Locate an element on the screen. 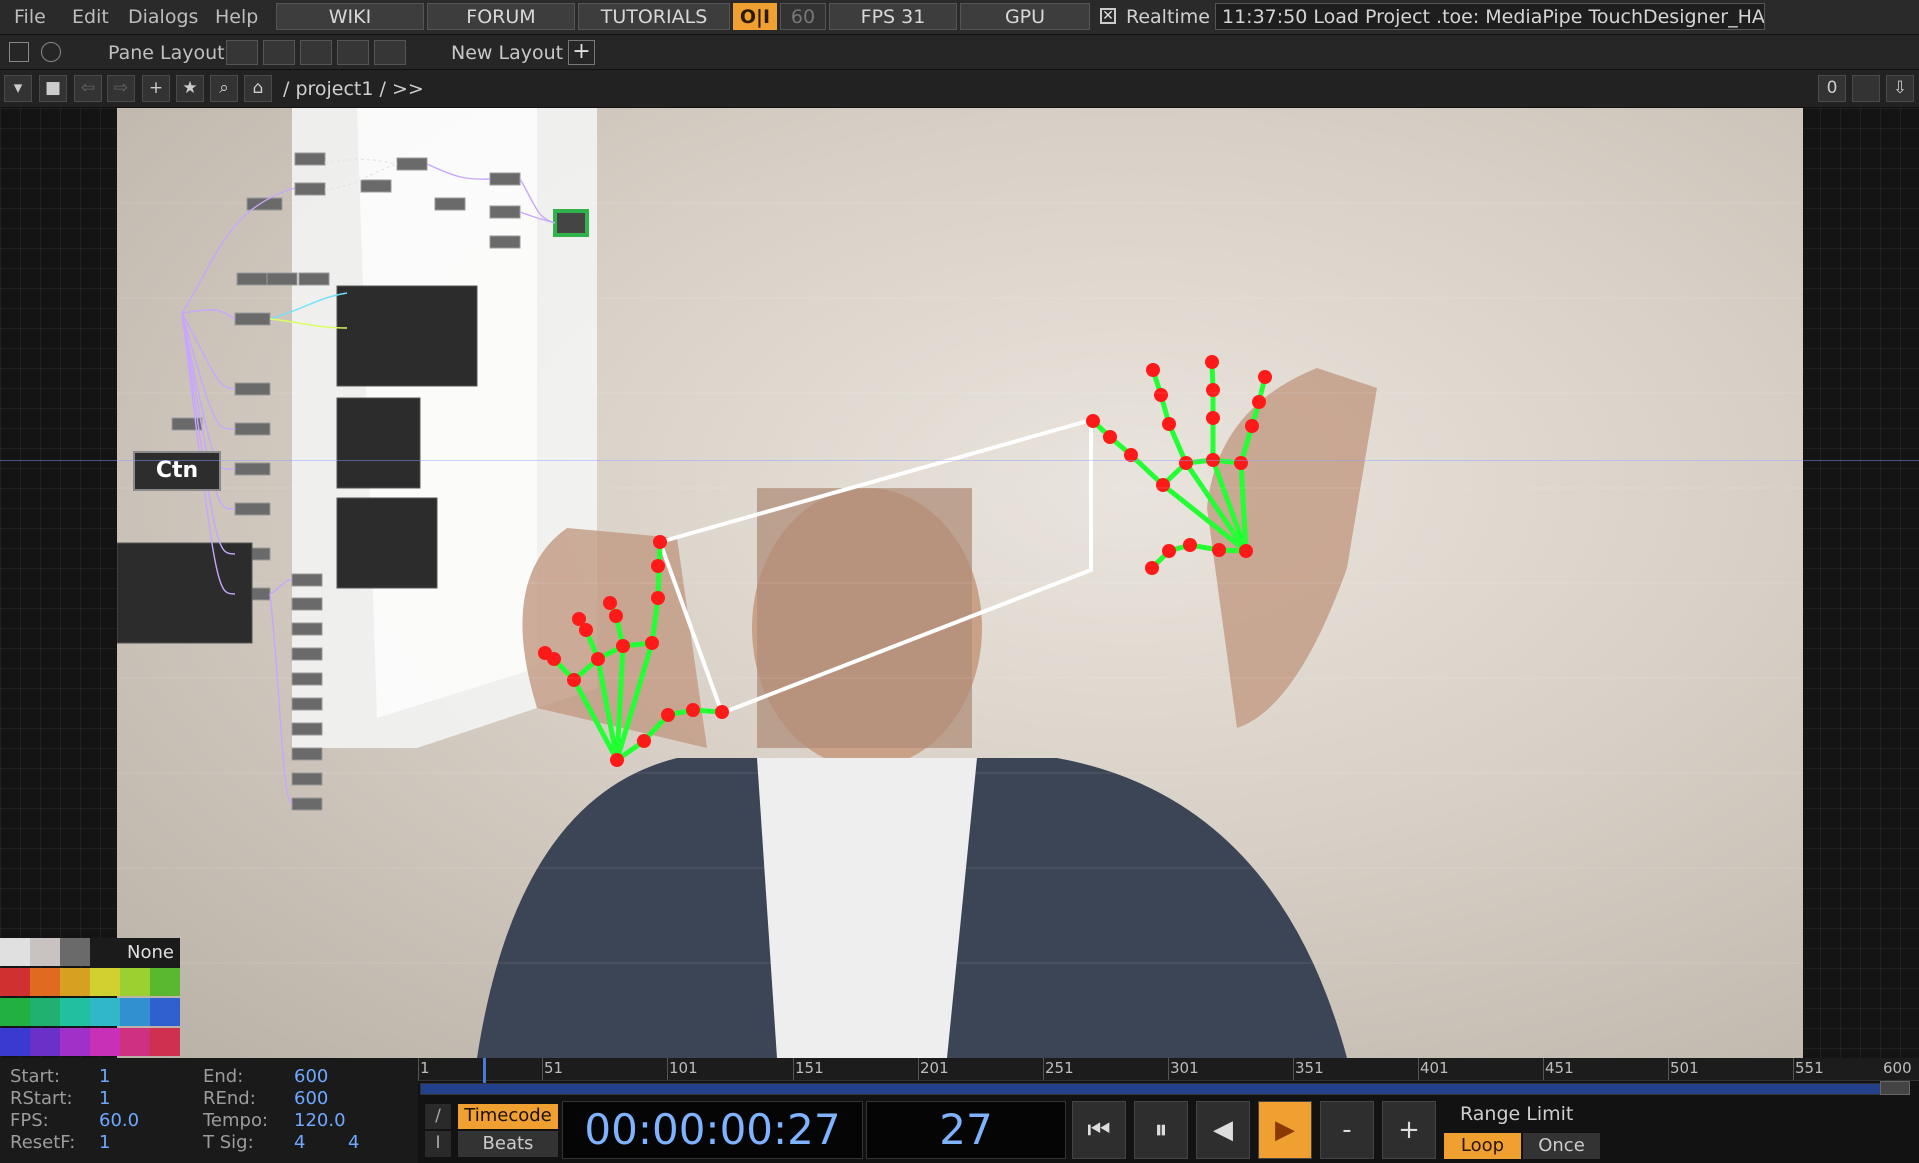  tempo-value: 120.0 is located at coordinates (320, 1120).